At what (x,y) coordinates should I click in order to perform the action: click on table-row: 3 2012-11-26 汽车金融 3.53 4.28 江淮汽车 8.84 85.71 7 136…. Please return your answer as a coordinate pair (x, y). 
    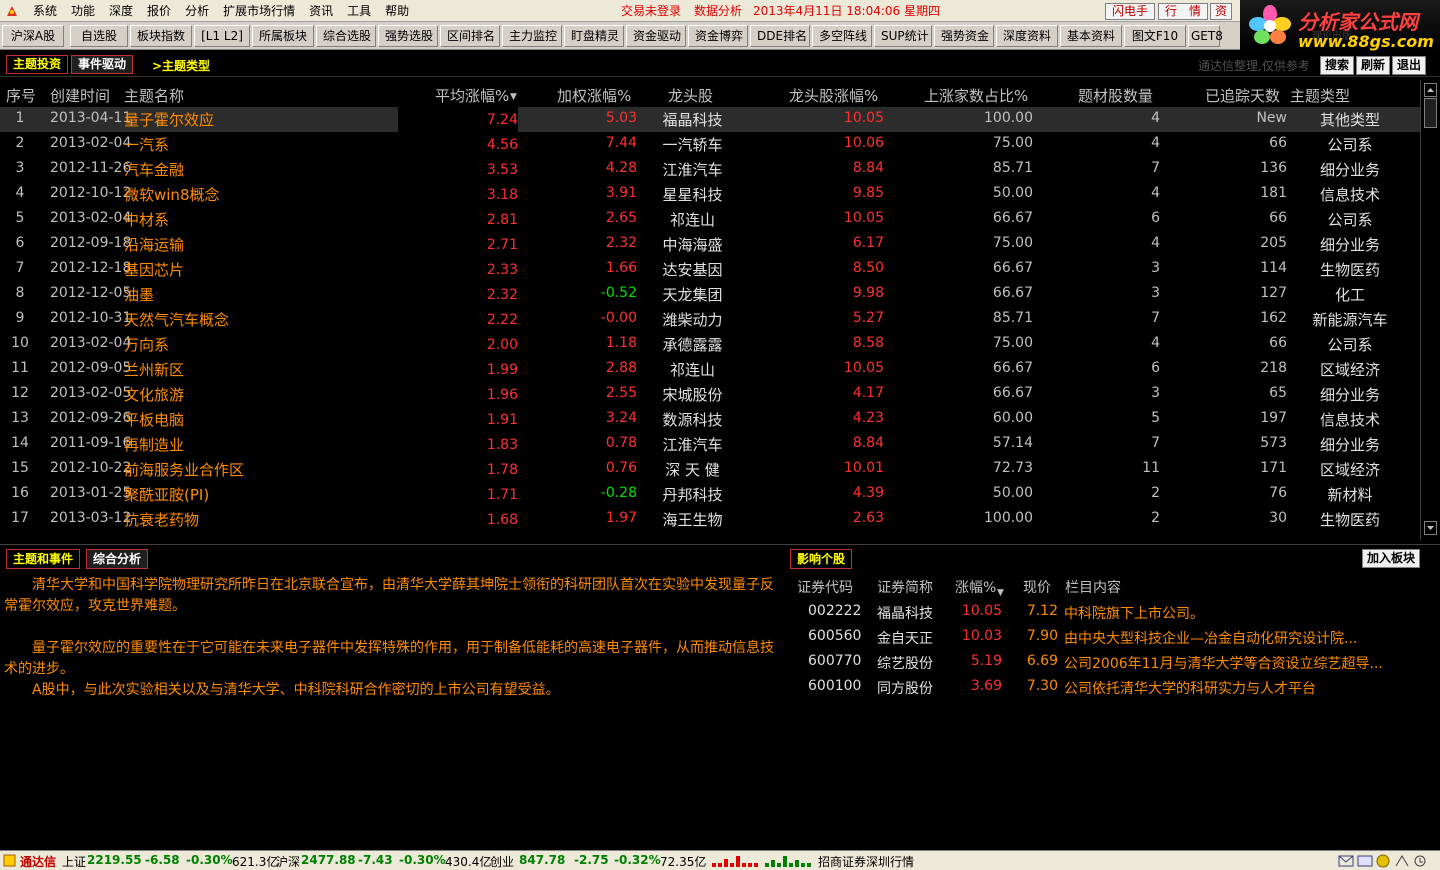
    Looking at the image, I should click on (710, 169).